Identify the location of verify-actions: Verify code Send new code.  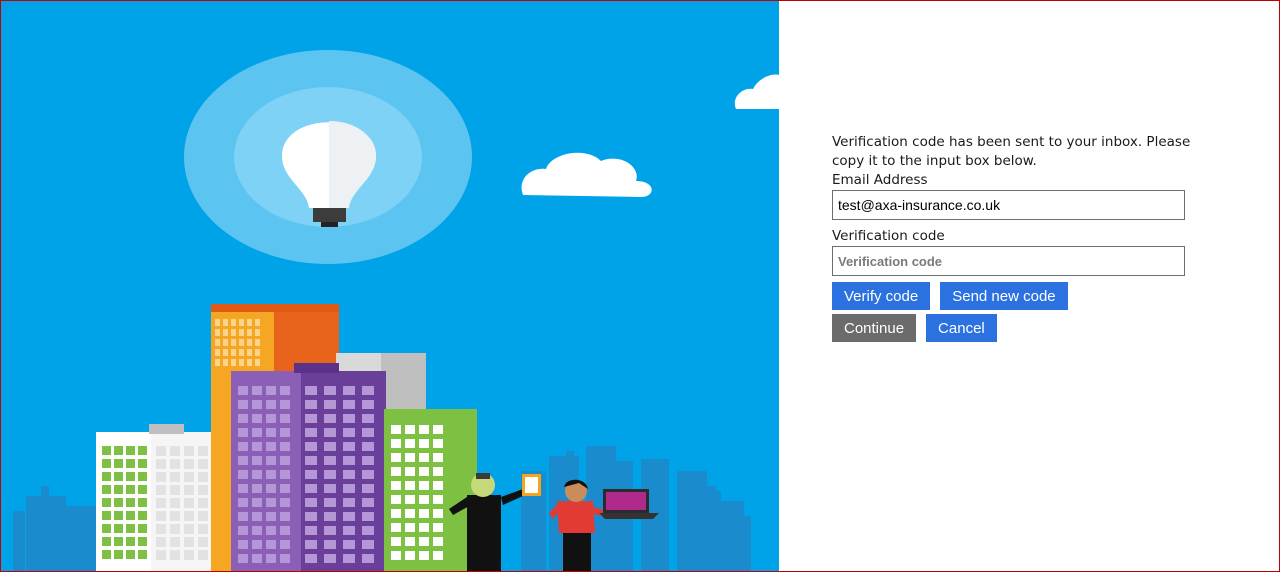
(1022, 296).